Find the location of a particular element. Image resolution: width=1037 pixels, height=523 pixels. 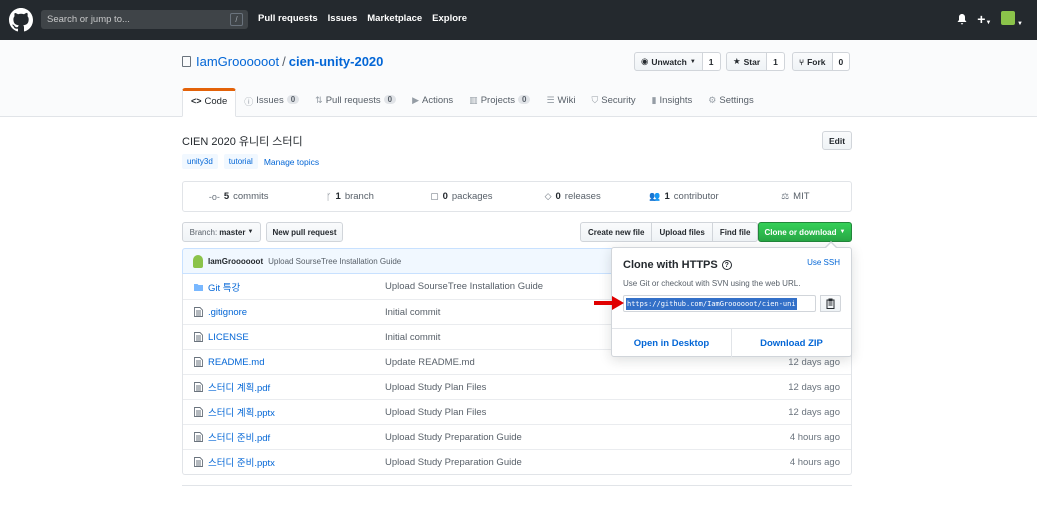

commits-link: -o- 5 commits is located at coordinates (238, 196).